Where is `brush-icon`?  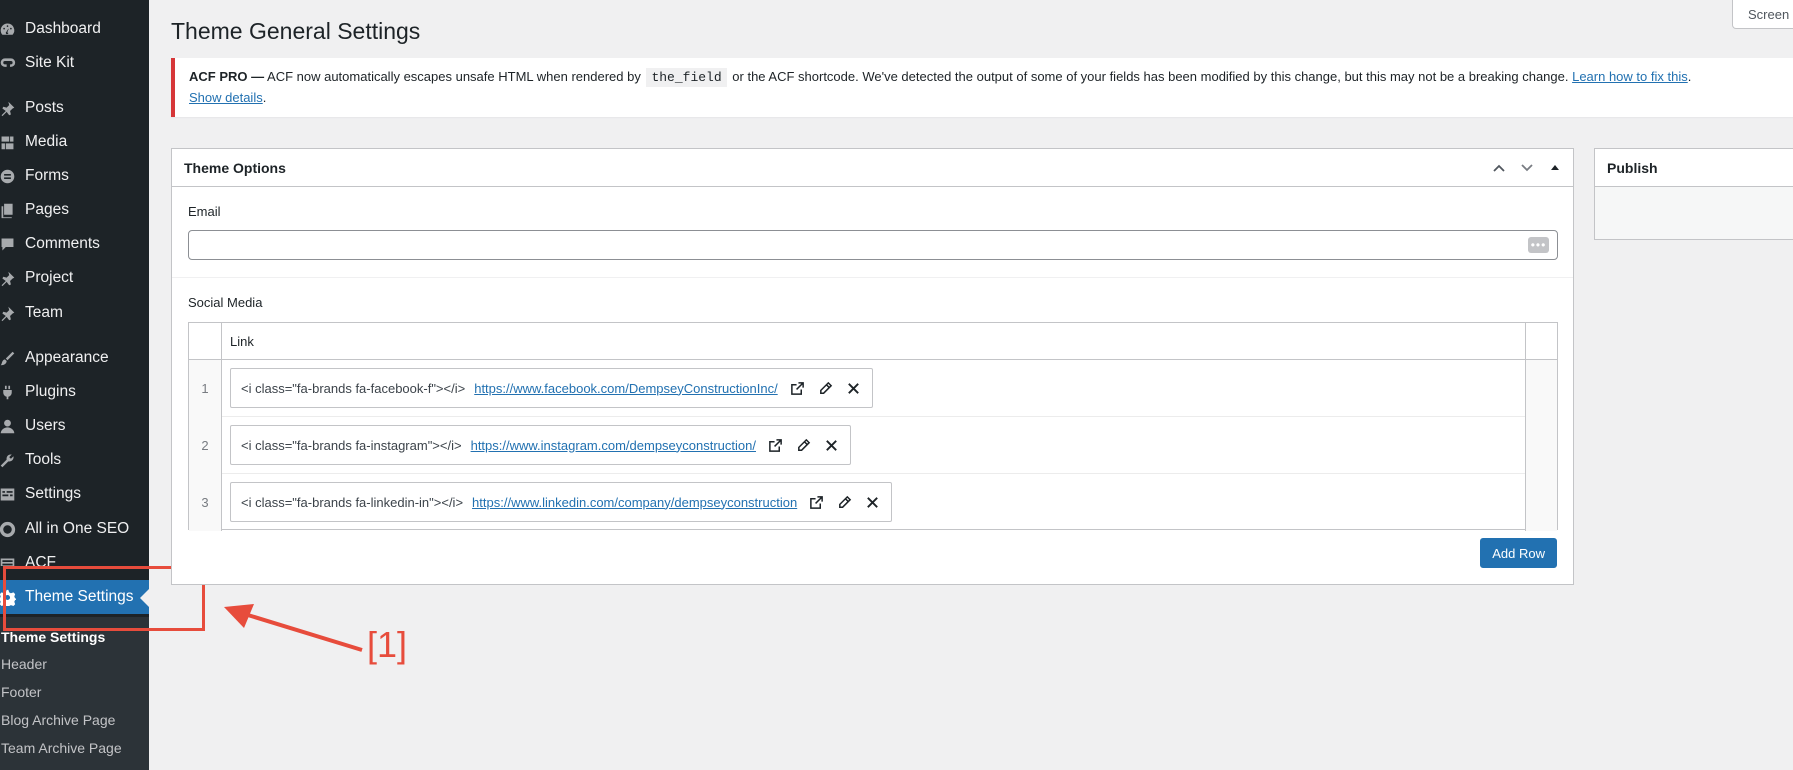 brush-icon is located at coordinates (9, 358).